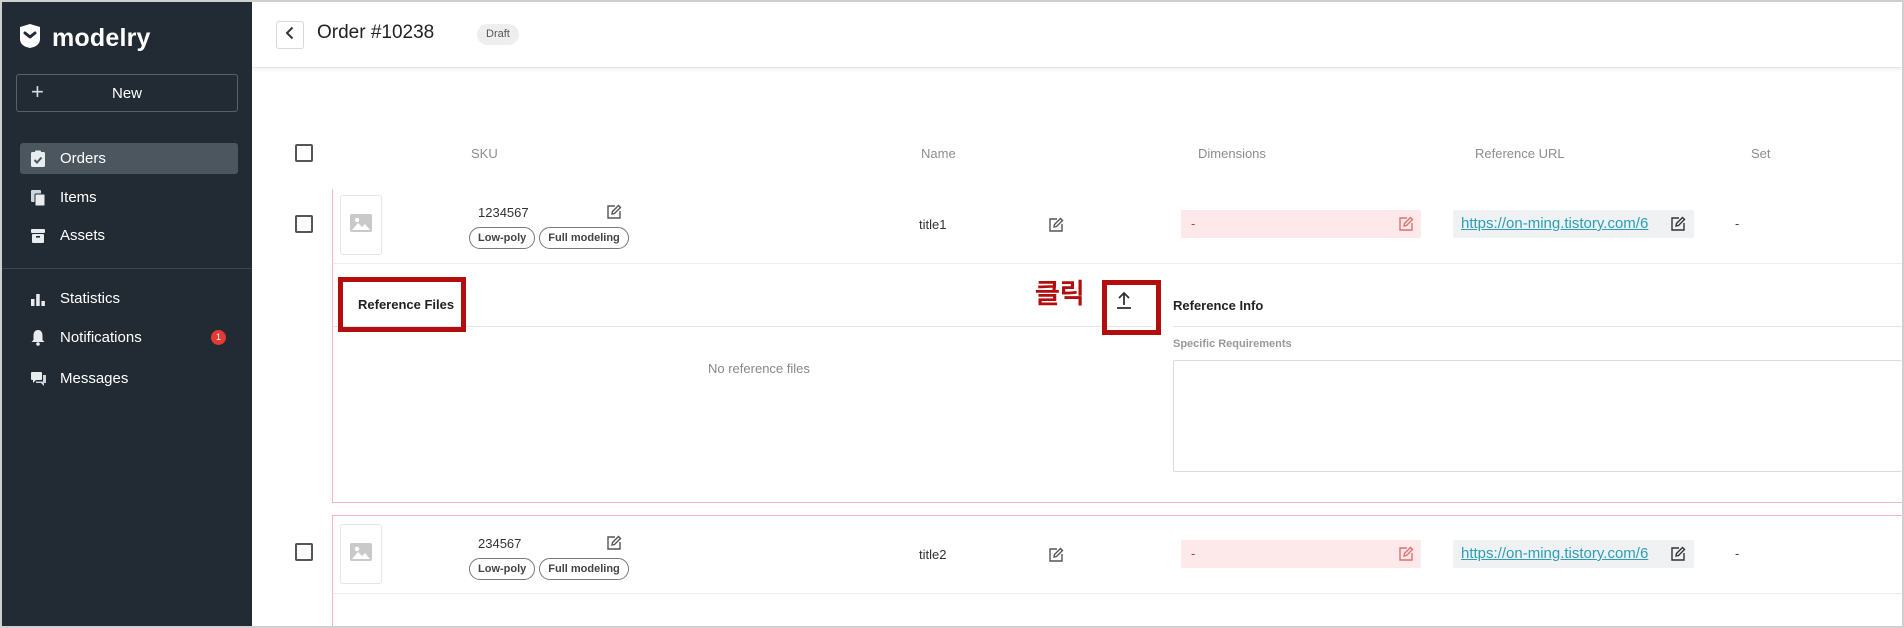 This screenshot has height=628, width=1904. What do you see at coordinates (933, 554) in the screenshot?
I see `name-value: title2` at bounding box center [933, 554].